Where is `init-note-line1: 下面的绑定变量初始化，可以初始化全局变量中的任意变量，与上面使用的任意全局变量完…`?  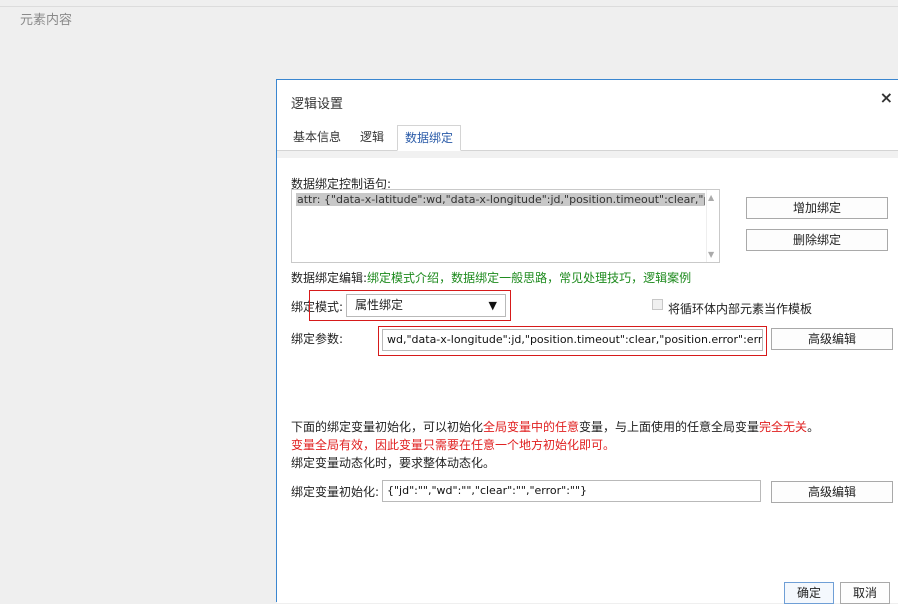
init-note-line1: 下面的绑定变量初始化，可以初始化全局变量中的任意变量，与上面使用的任意全局变量完… is located at coordinates (555, 426).